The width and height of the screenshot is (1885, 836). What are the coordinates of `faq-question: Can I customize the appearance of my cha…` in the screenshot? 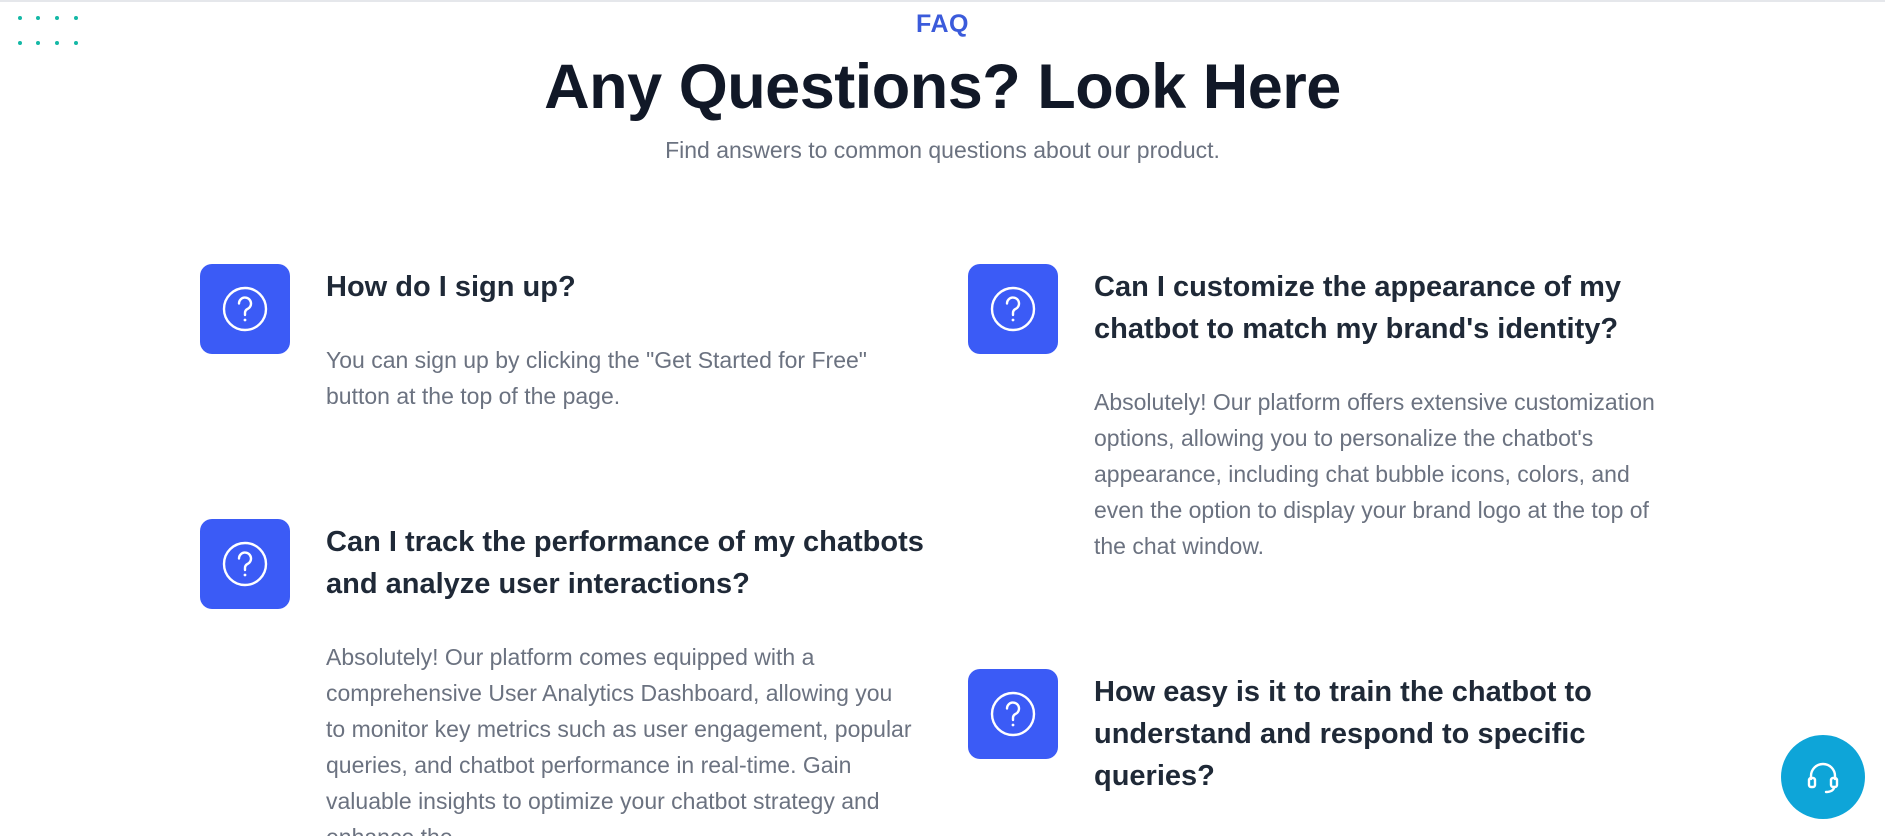 It's located at (1357, 308).